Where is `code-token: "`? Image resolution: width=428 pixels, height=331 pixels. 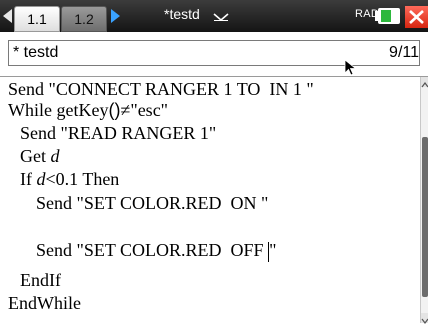
code-token: " is located at coordinates (273, 250).